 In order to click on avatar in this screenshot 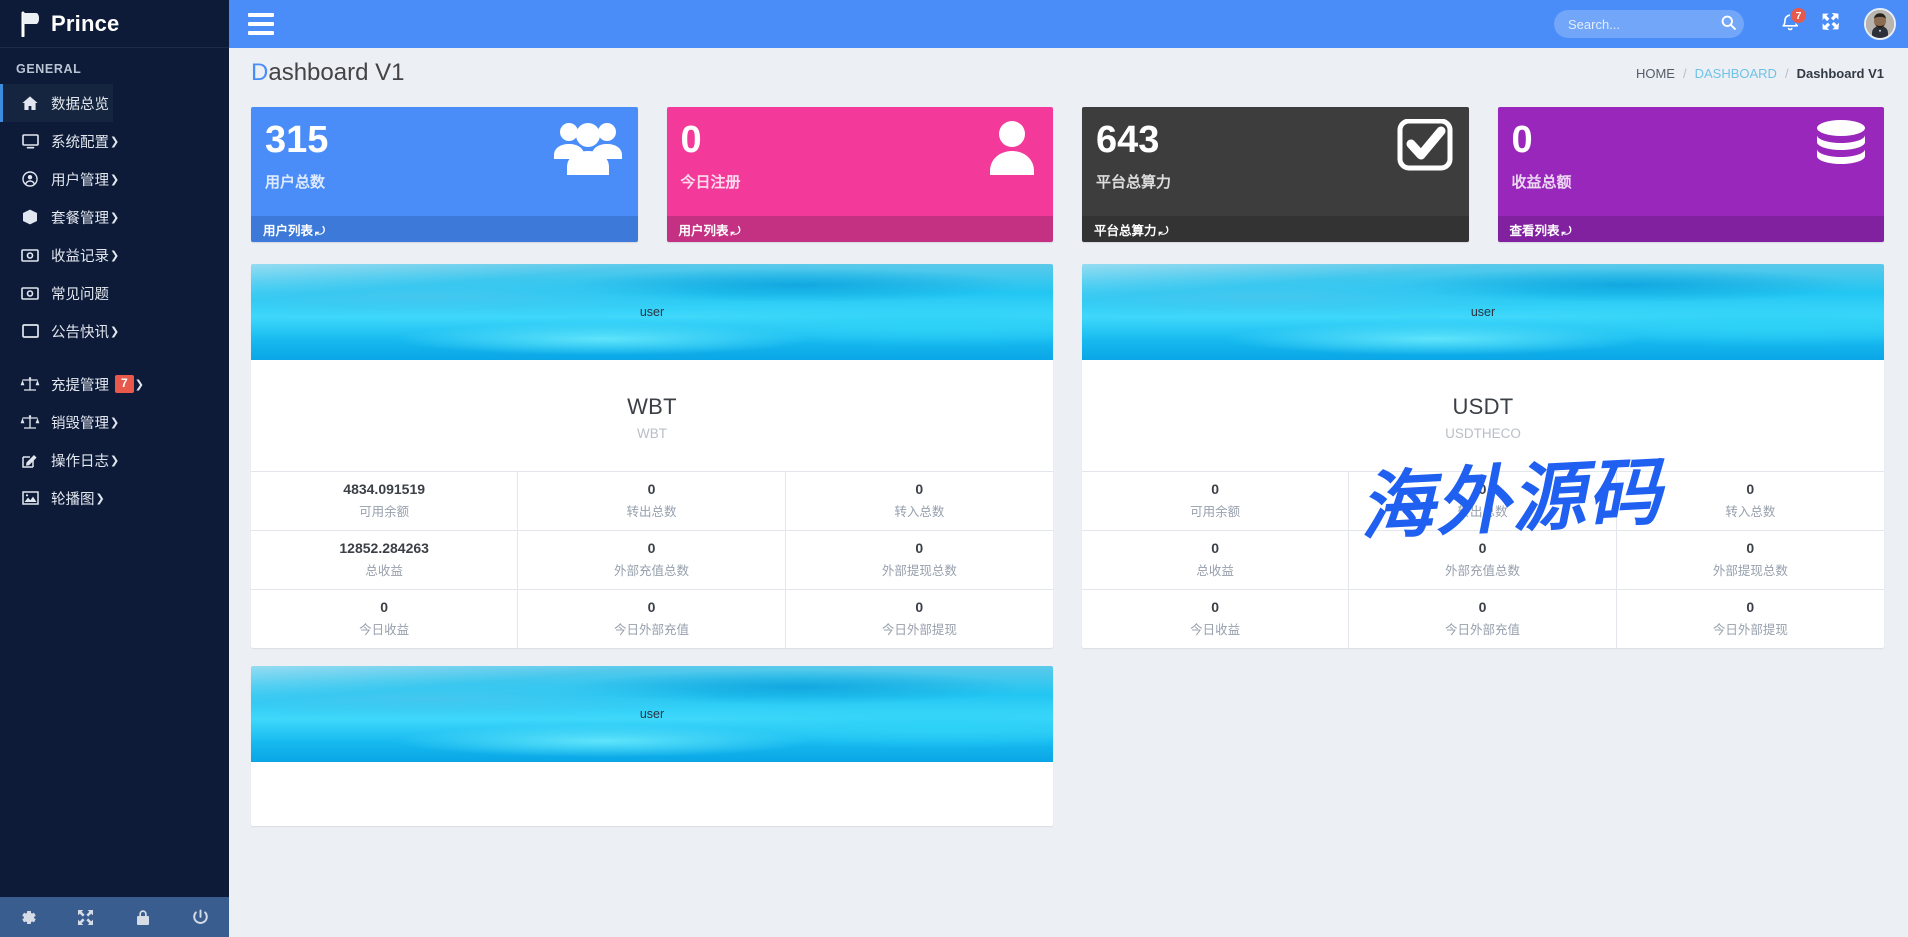, I will do `click(1880, 24)`.